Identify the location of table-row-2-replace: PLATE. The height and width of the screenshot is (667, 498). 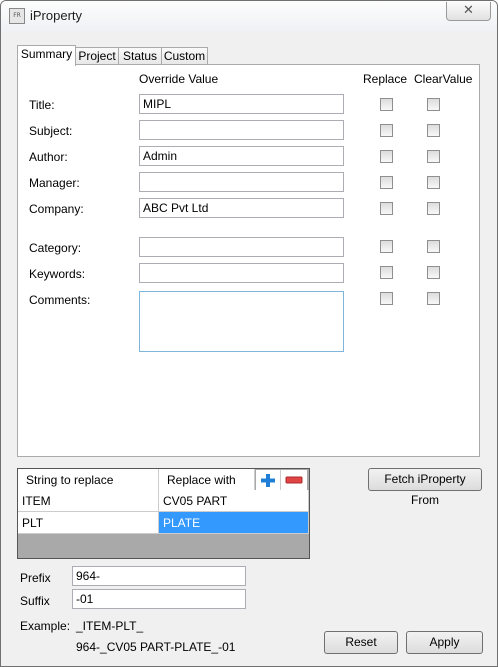
(234, 523).